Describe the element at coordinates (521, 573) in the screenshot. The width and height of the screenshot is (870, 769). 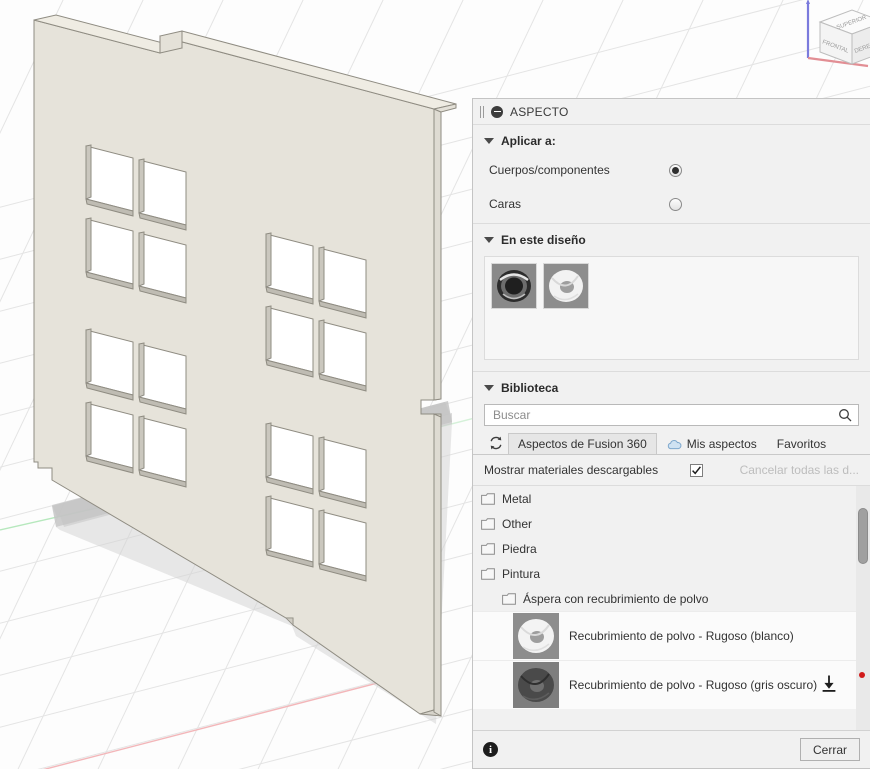
I see `tree-label-pintura: Pintura` at that location.